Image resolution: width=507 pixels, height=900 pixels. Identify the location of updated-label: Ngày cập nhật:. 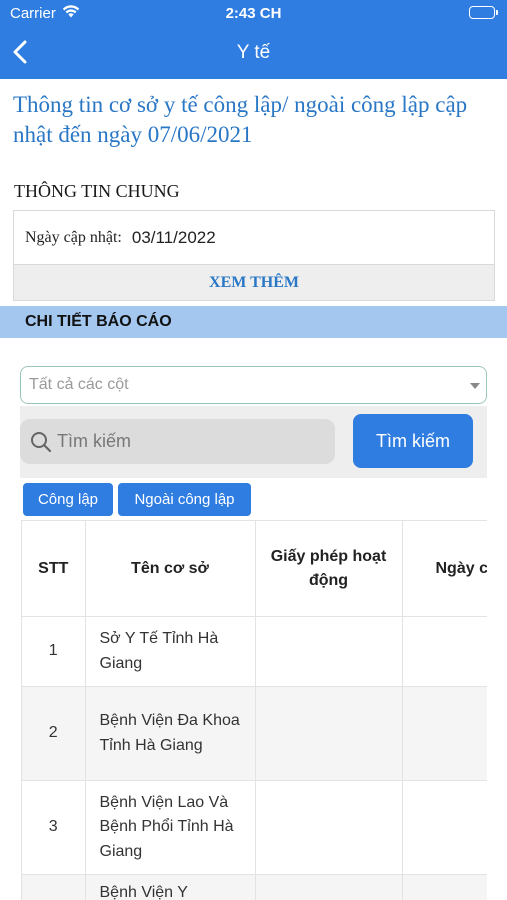
(73, 237).